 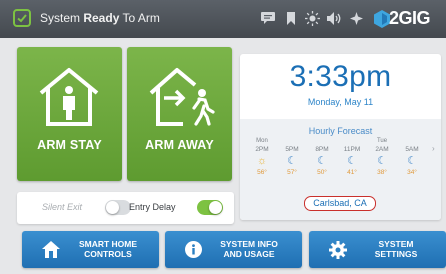 What do you see at coordinates (193, 249) in the screenshot?
I see `info-icon` at bounding box center [193, 249].